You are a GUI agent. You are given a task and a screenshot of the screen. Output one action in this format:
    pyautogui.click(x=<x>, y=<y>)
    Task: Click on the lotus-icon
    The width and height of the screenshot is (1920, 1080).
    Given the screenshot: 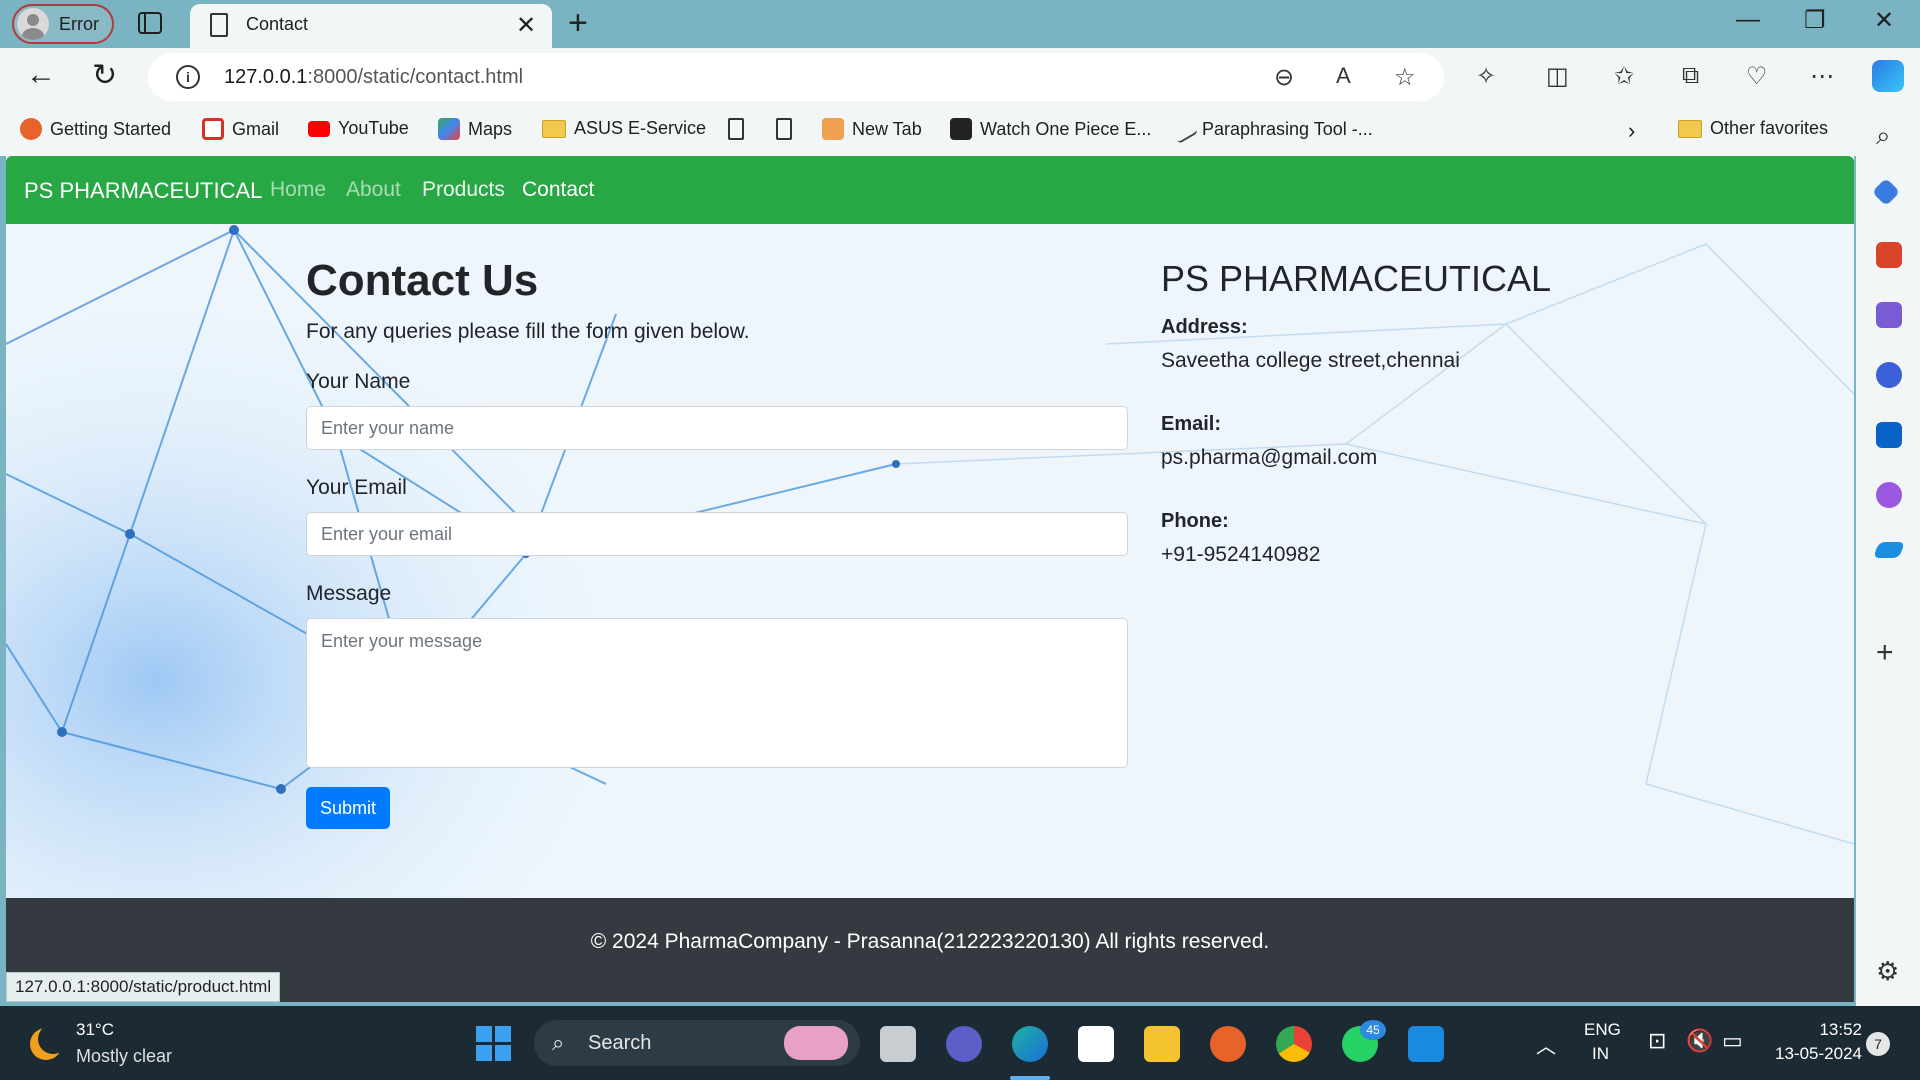 What is the action you would take?
    pyautogui.click(x=816, y=1043)
    